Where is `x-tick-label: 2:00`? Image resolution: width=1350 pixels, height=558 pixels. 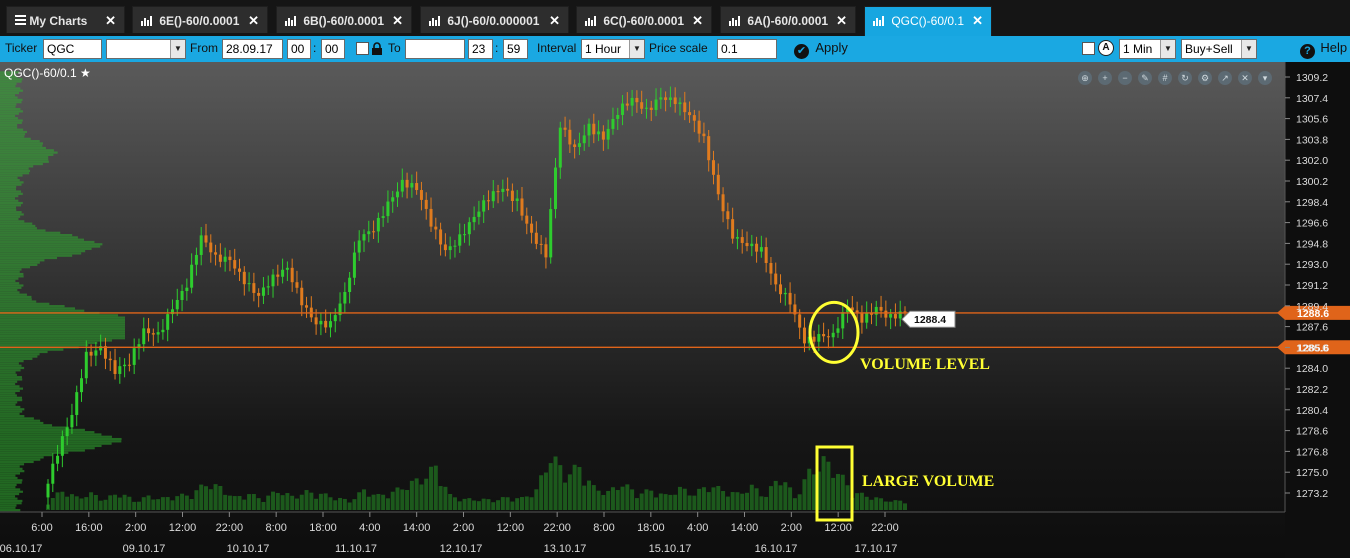
x-tick-label: 2:00 is located at coordinates (791, 528).